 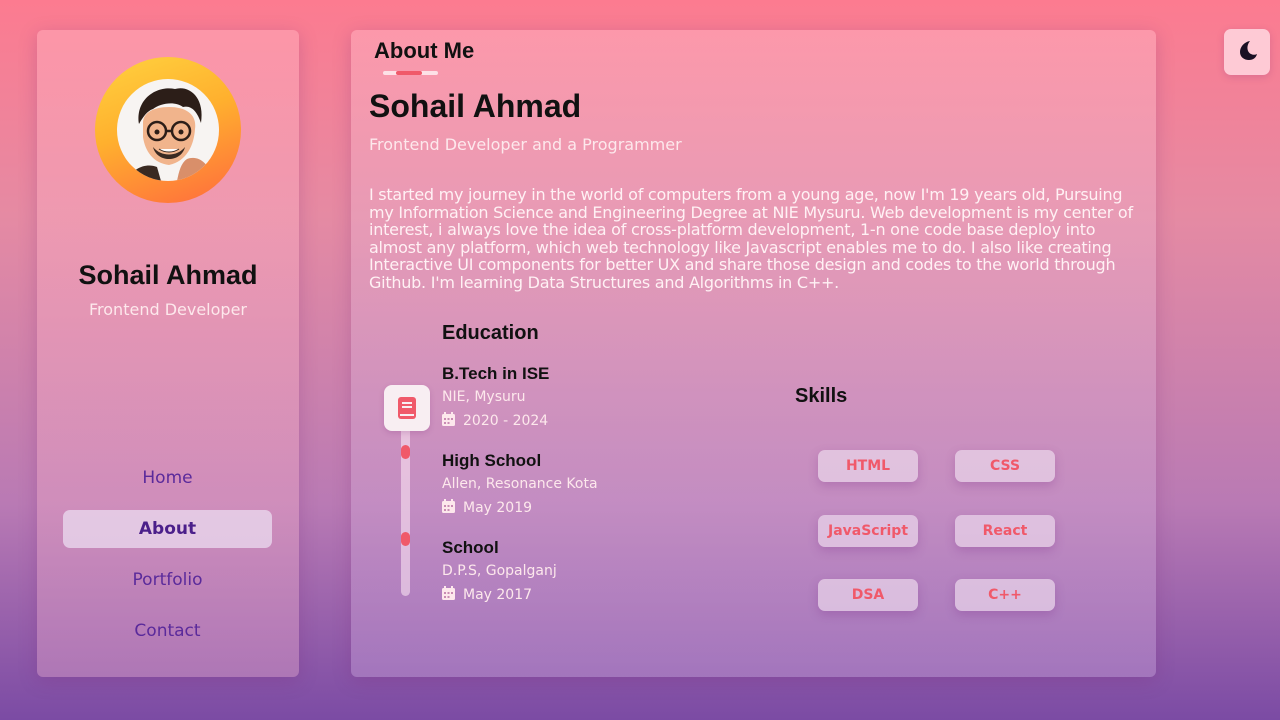 What do you see at coordinates (492, 460) in the screenshot?
I see `education-degree: High School` at bounding box center [492, 460].